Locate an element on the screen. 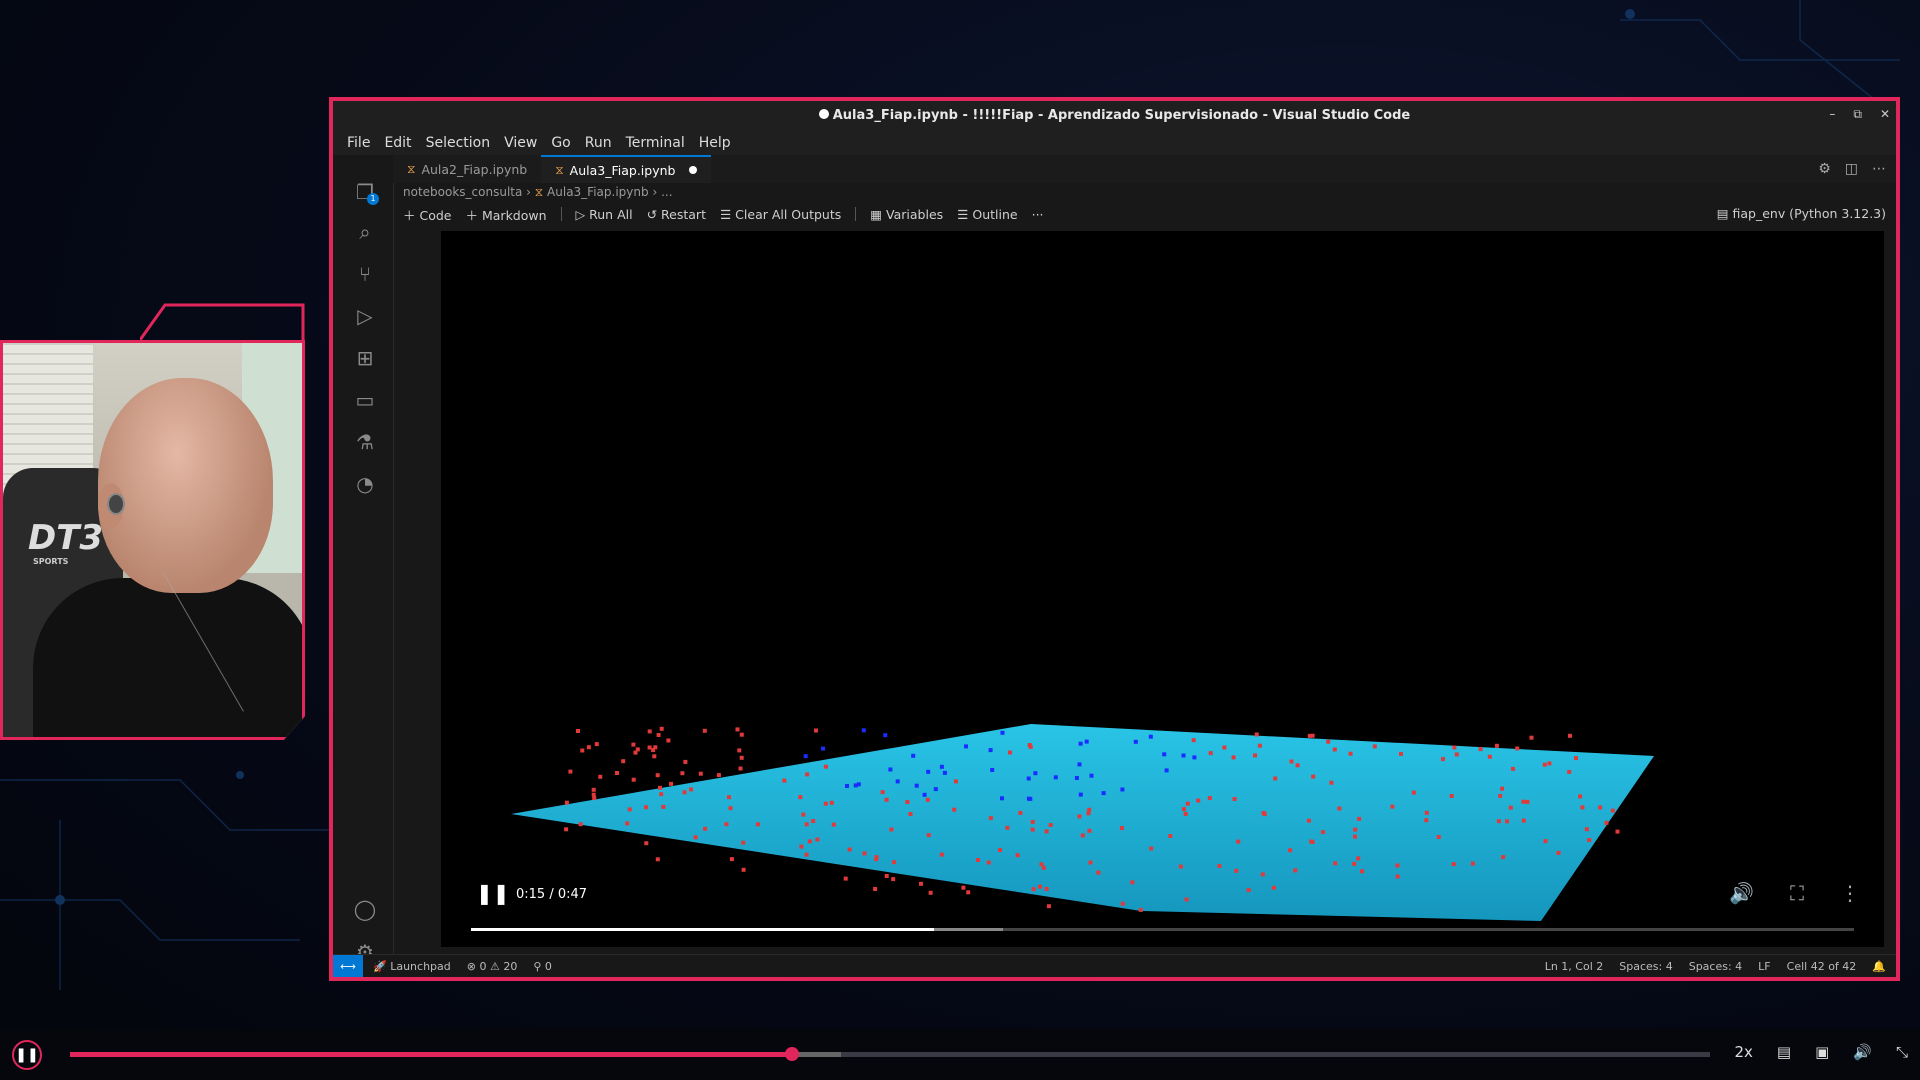  timeline-icon: ◔ is located at coordinates (365, 484).